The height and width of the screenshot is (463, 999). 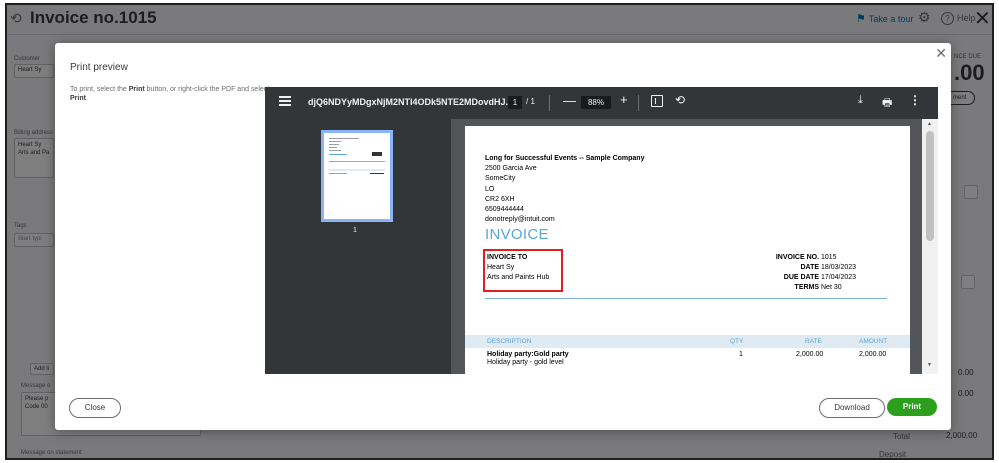 What do you see at coordinates (357, 176) in the screenshot?
I see `page-thumbnail` at bounding box center [357, 176].